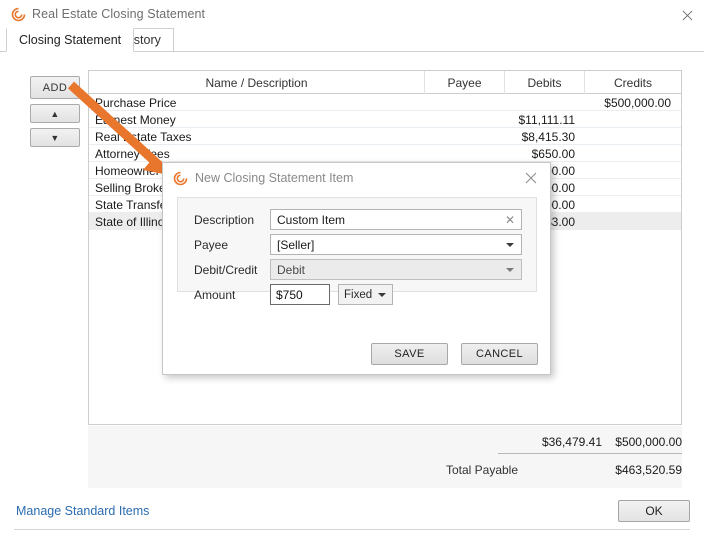  Describe the element at coordinates (296, 244) in the screenshot. I see `payee-value: [Seller]` at that location.